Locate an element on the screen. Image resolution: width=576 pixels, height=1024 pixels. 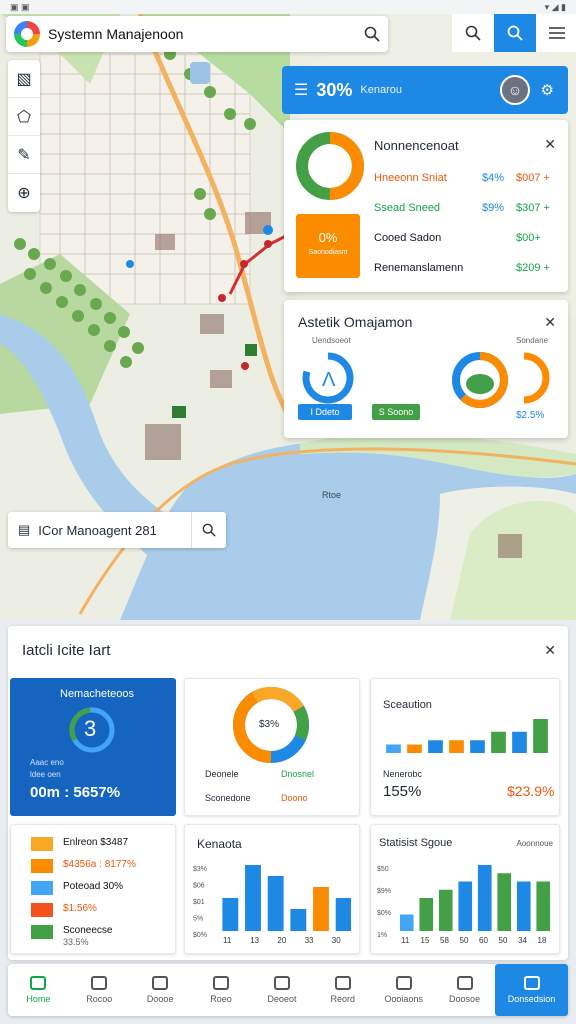
nav-item-rocoo: Rocoo is located at coordinates (99, 990).